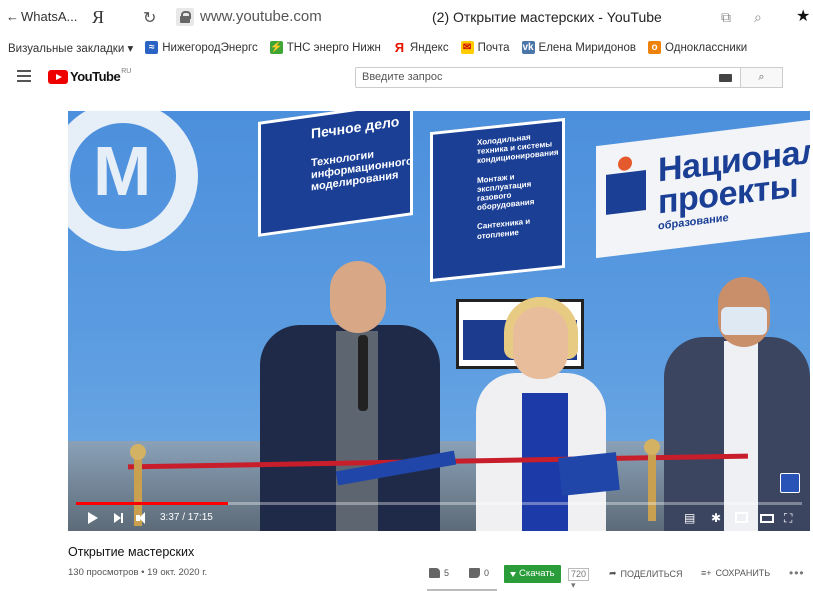 The image size is (813, 591). Describe the element at coordinates (474, 573) in the screenshot. I see `thumbs-down-icon` at that location.